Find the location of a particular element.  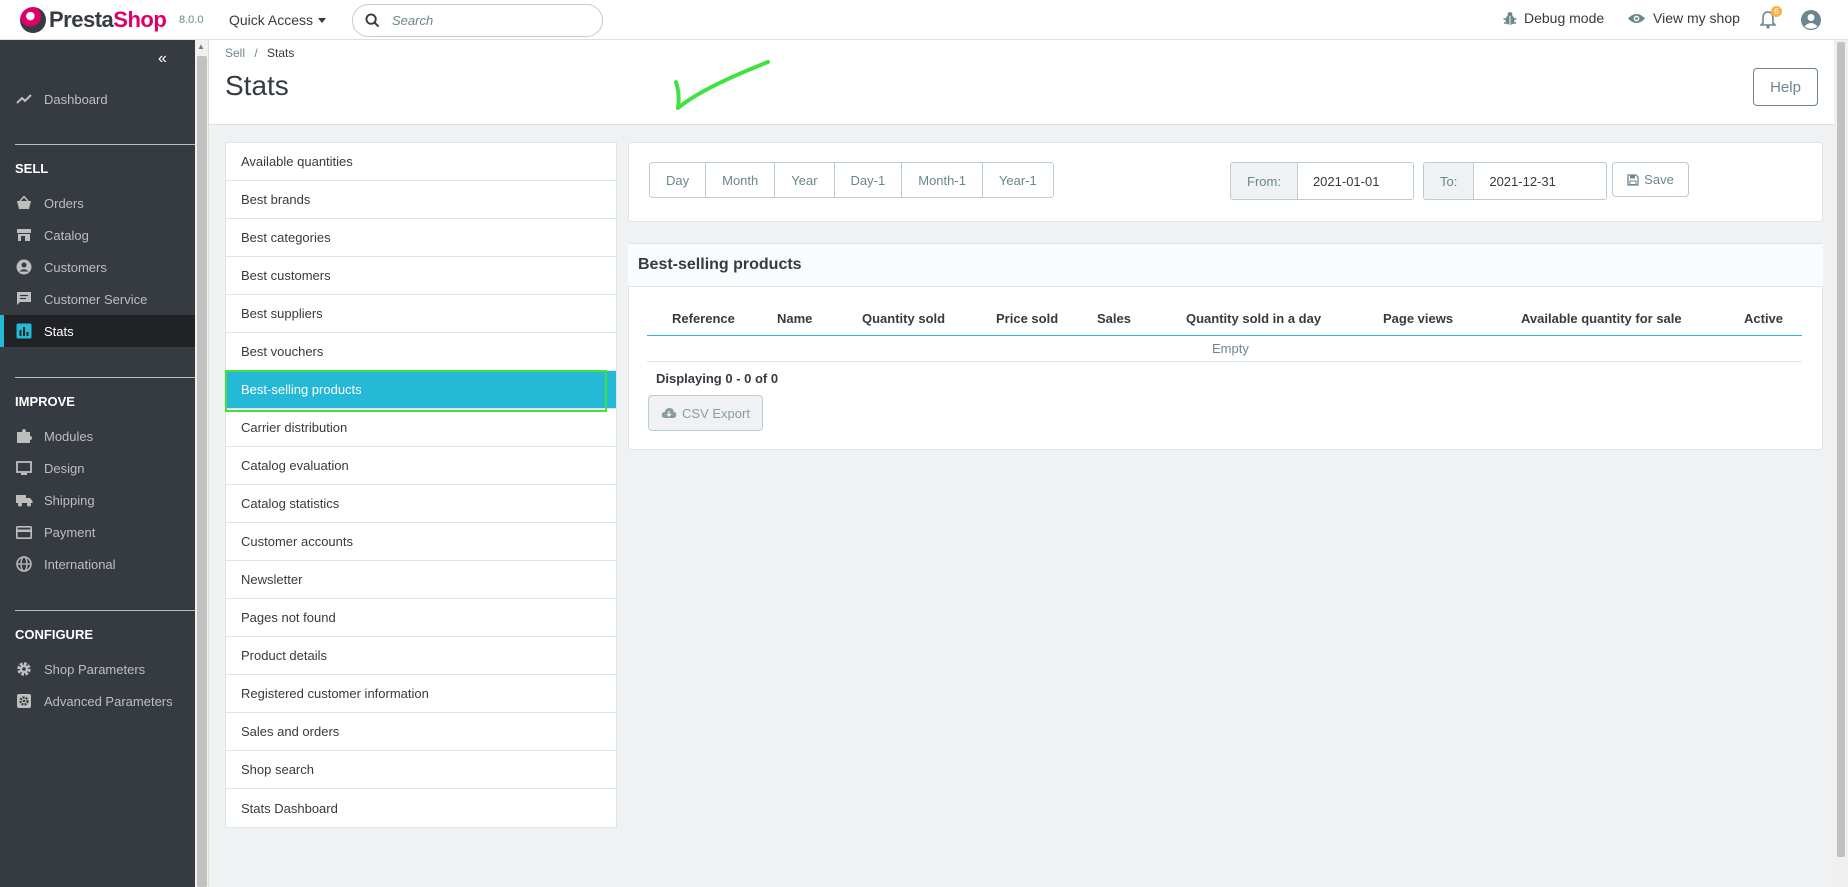

stats-module-item: Pages not found is located at coordinates (421, 618).